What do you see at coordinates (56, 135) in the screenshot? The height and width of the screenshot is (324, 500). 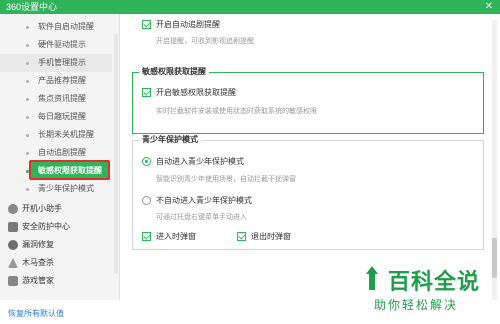 I see `sidebar-item-shutdown: 长期未关机提醒` at bounding box center [56, 135].